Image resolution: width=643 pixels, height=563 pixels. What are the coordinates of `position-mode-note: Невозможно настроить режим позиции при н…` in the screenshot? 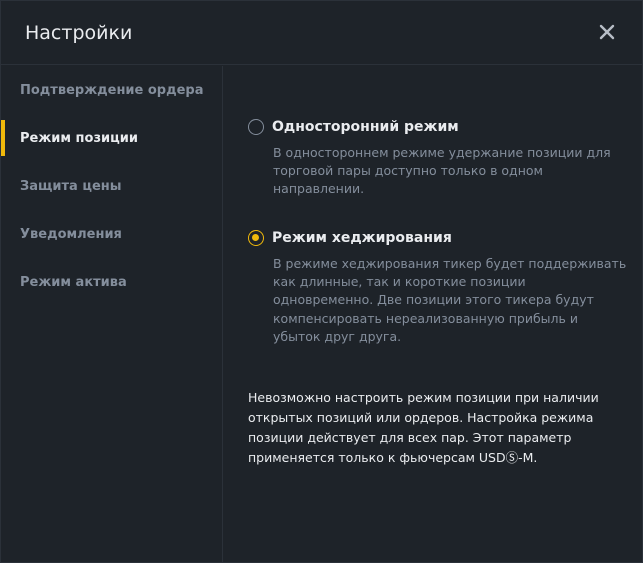 It's located at (423, 427).